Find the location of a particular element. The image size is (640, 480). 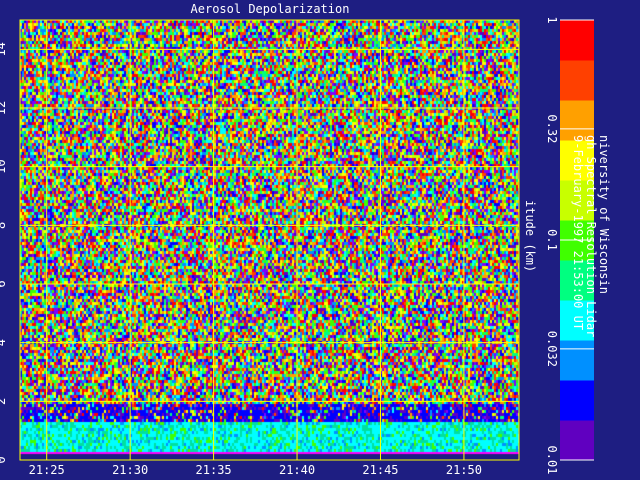

colorbar-tick-label: 1 is located at coordinates (552, 19).